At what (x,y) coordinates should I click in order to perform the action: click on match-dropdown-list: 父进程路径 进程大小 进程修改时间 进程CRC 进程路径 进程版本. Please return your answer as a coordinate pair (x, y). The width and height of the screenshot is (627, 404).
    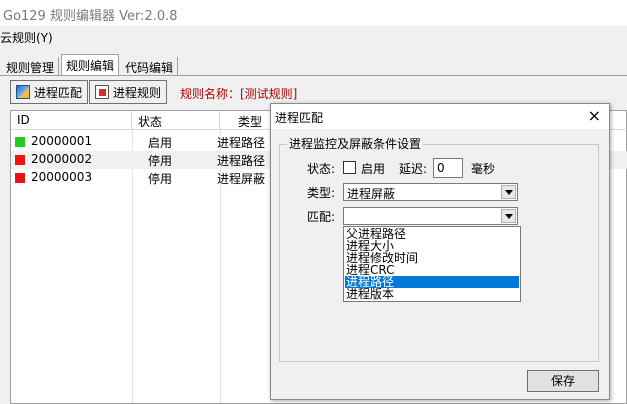
    Looking at the image, I should click on (432, 264).